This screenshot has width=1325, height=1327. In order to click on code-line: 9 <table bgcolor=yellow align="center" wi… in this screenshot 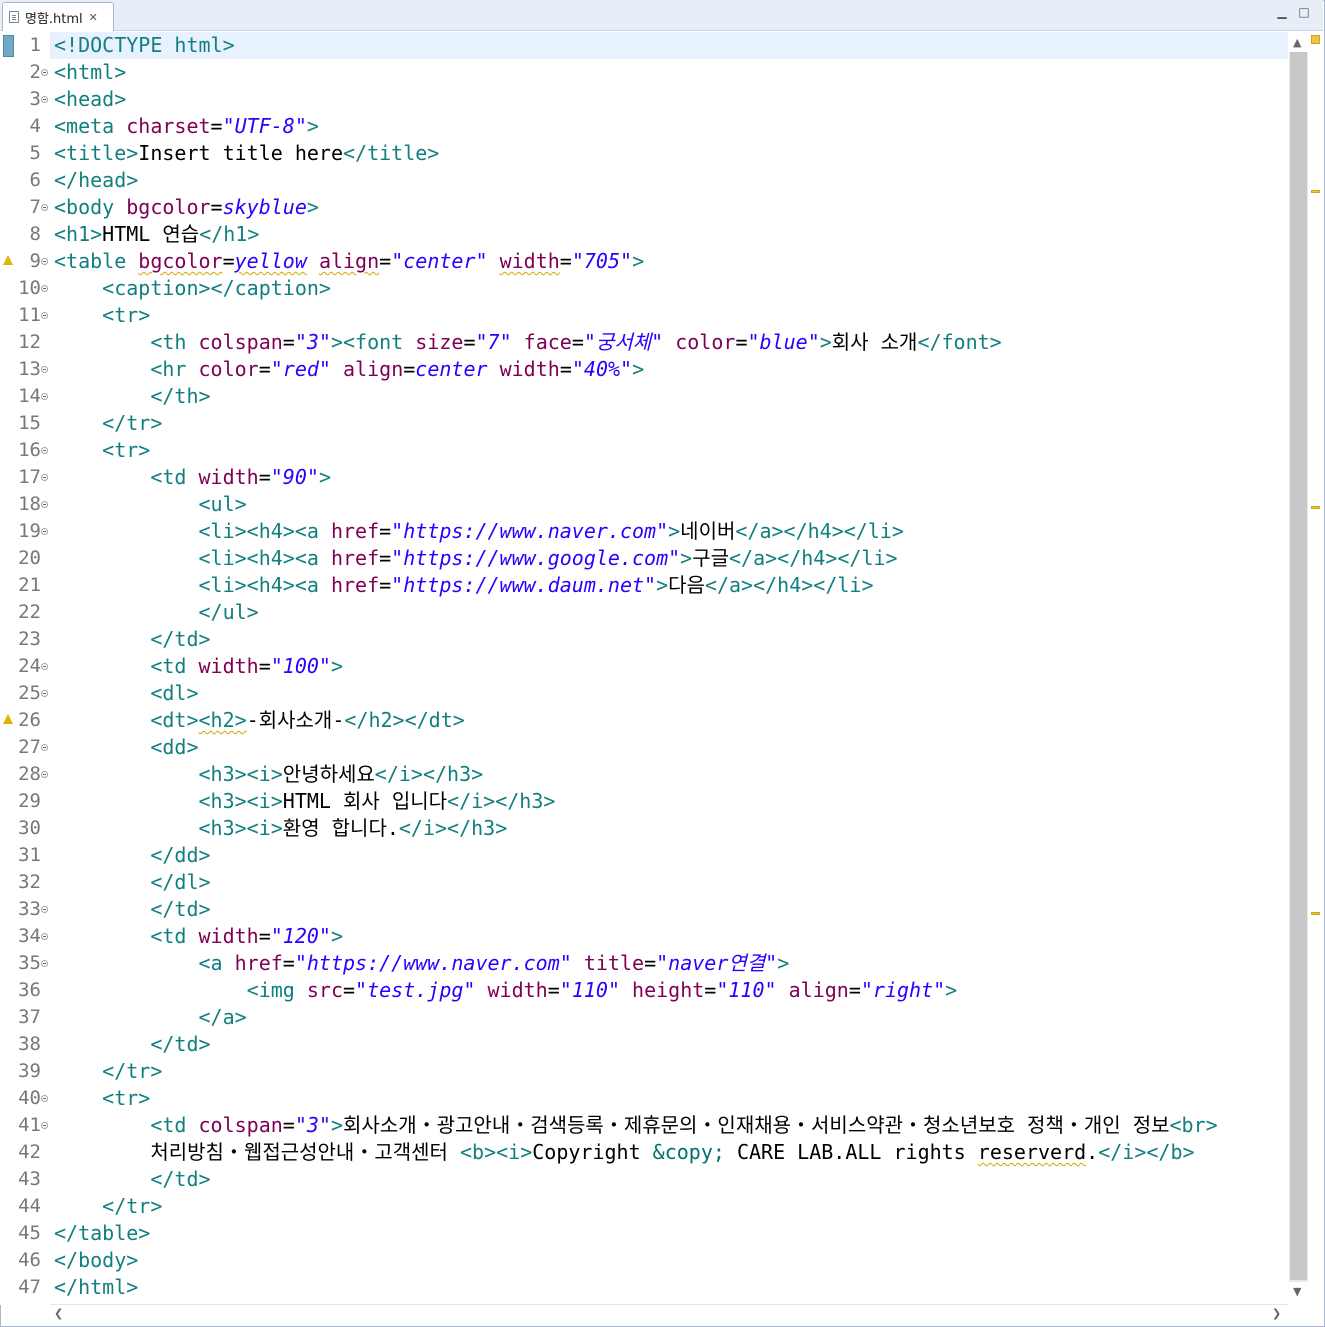, I will do `click(644, 261)`.